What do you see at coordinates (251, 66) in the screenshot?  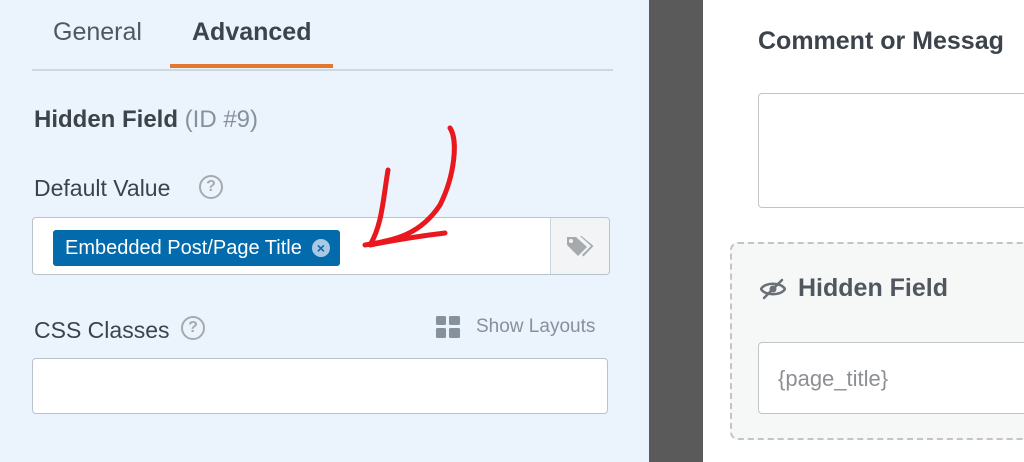 I see `active-tab-indicator` at bounding box center [251, 66].